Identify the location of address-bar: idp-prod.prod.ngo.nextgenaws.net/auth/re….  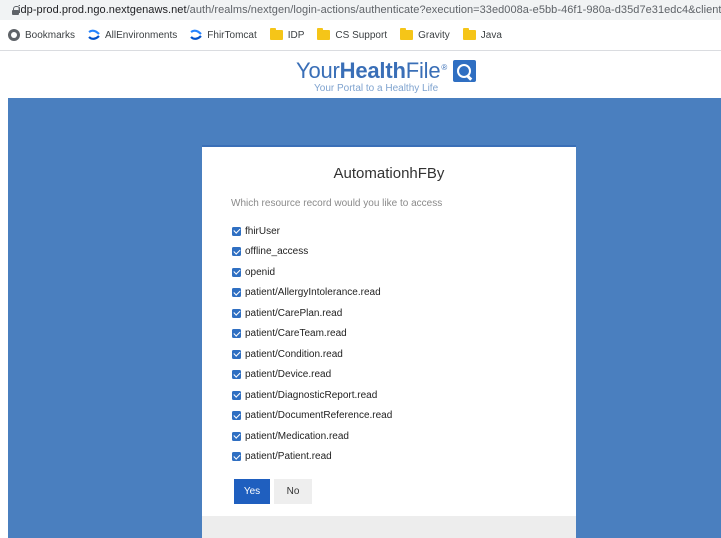
(360, 10).